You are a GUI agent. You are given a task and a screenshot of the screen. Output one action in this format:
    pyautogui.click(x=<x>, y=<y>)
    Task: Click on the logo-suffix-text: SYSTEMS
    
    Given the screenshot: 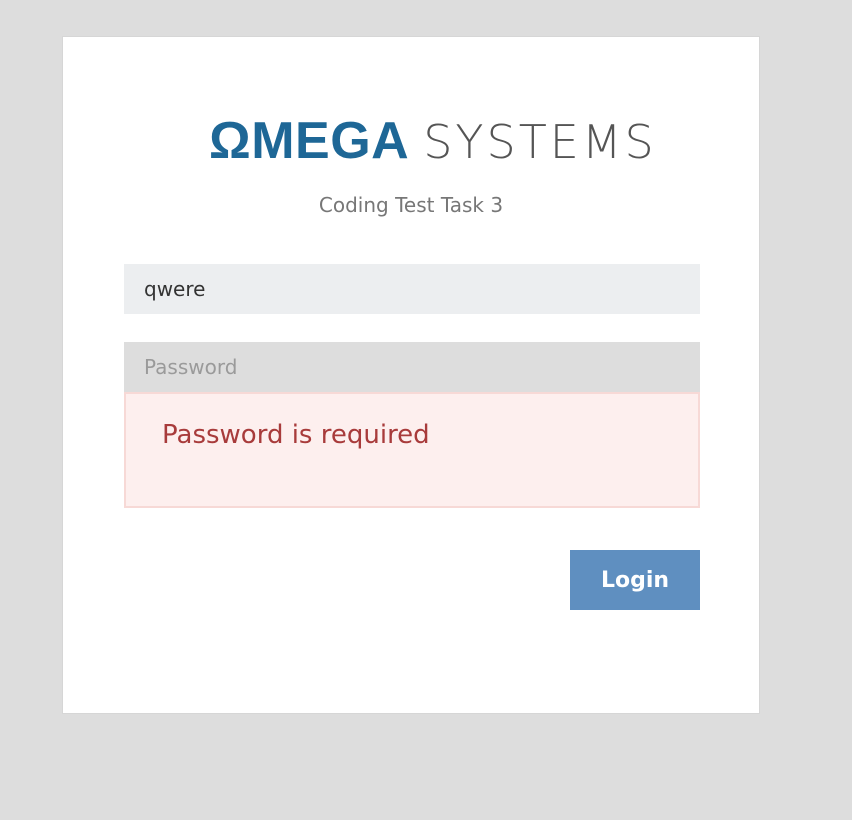 What is the action you would take?
    pyautogui.click(x=540, y=142)
    